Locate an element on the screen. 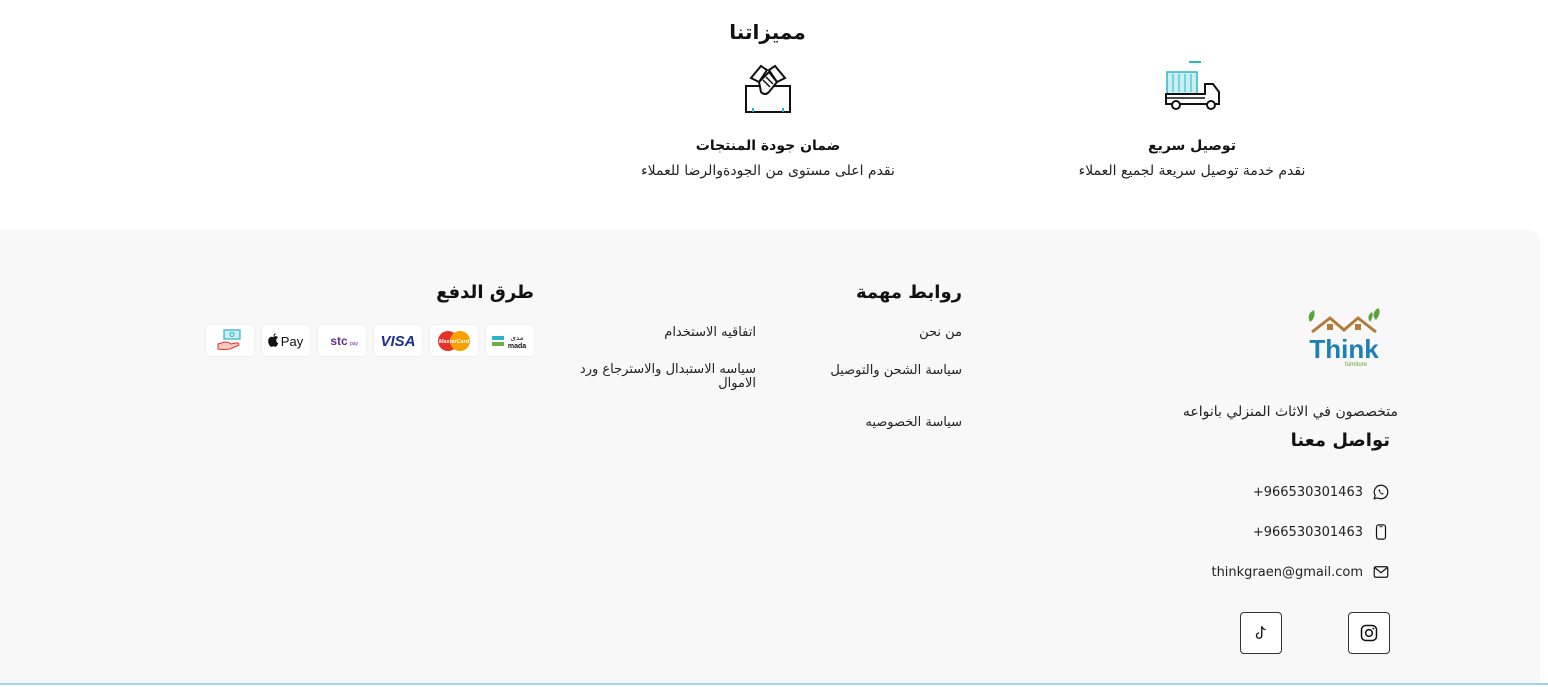 The width and height of the screenshot is (1548, 687). whatsapp-icon is located at coordinates (1381, 492).